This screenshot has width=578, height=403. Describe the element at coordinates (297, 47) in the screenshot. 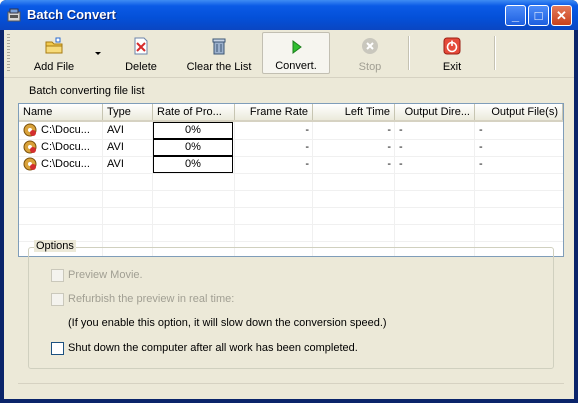

I see `convert-icon` at that location.